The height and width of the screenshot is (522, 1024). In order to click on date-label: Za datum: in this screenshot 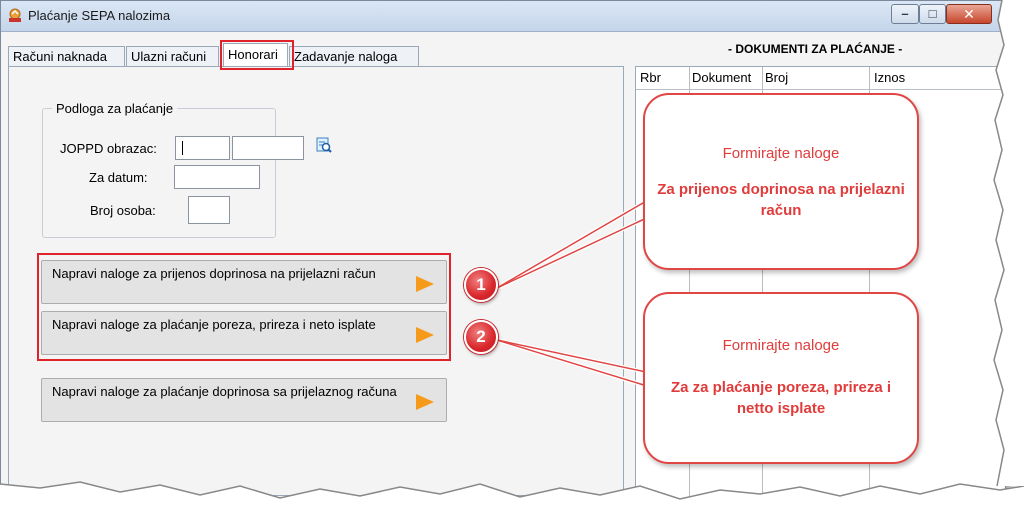, I will do `click(118, 177)`.